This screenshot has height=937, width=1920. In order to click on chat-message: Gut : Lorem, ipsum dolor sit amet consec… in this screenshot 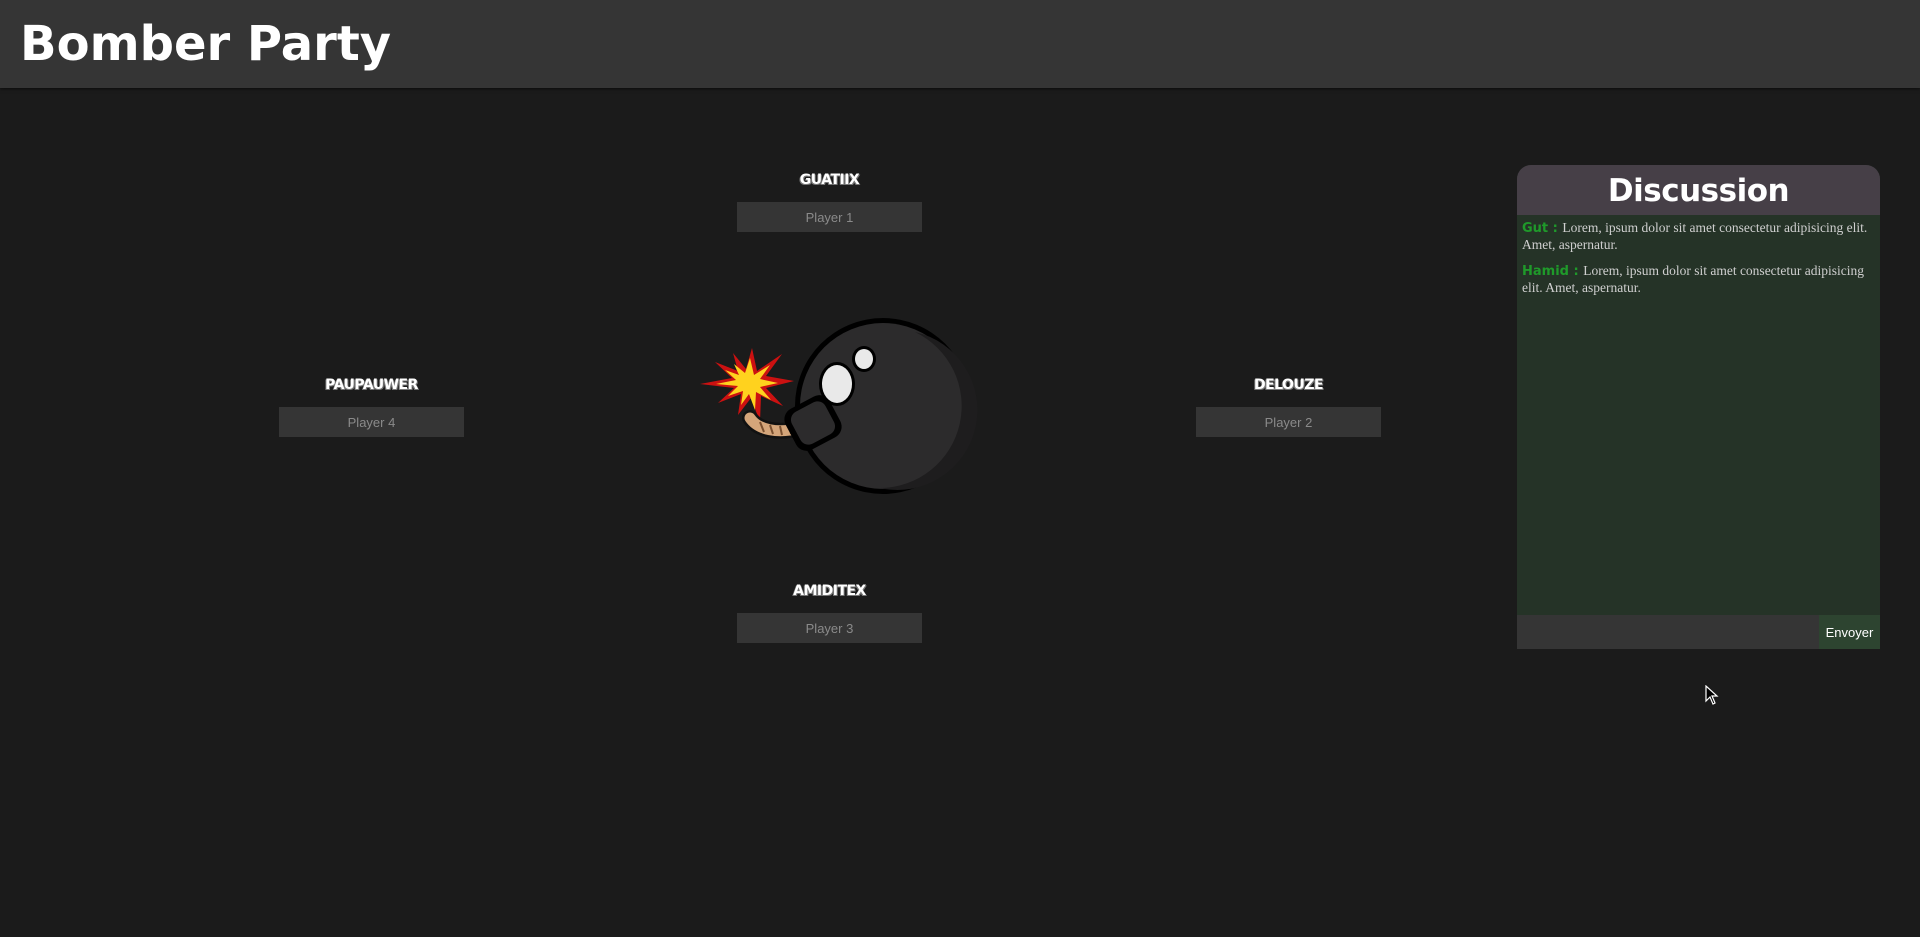, I will do `click(1698, 236)`.